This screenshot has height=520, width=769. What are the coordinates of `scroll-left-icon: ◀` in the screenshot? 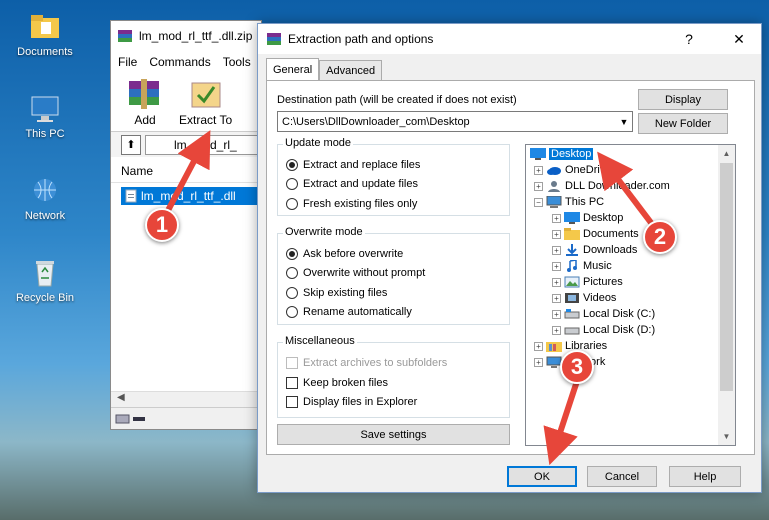 It's located at (121, 397).